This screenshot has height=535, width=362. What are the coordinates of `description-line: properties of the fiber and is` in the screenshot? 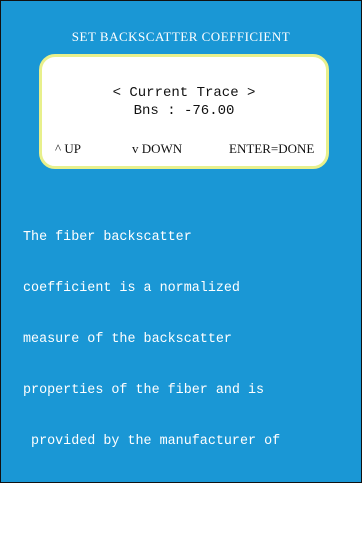 It's located at (144, 390).